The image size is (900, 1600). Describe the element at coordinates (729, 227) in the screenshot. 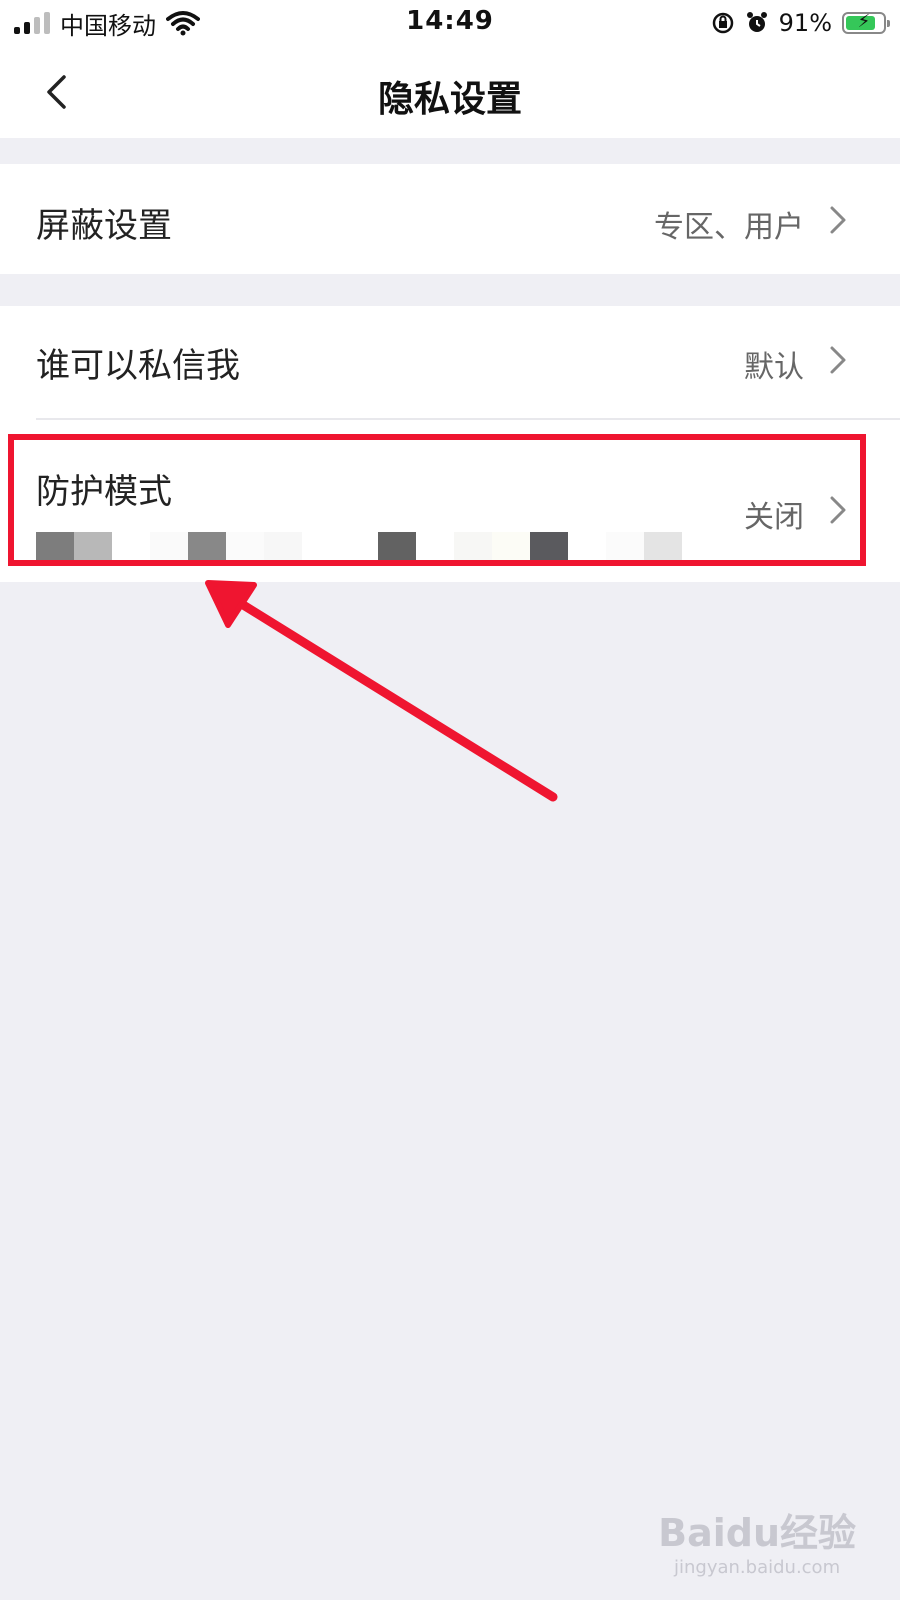

I see `row-value: 专区、用户` at that location.